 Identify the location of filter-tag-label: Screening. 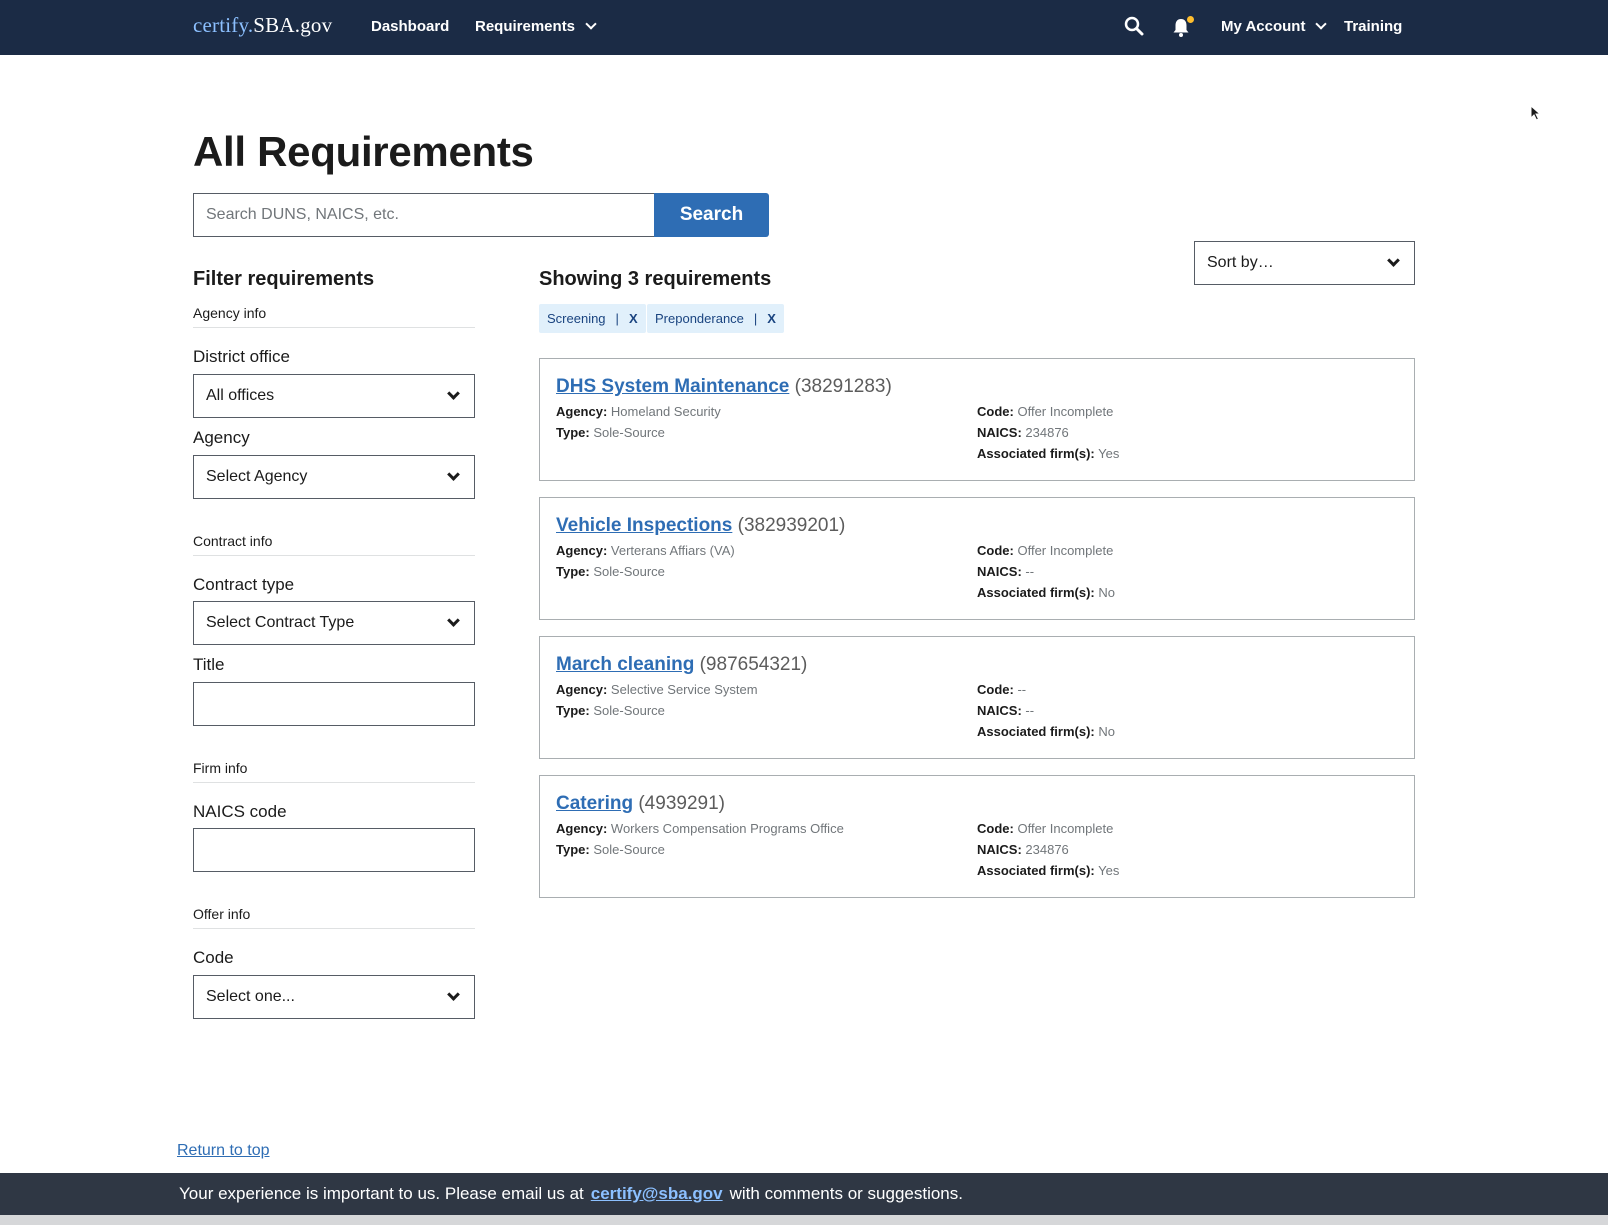
(576, 318).